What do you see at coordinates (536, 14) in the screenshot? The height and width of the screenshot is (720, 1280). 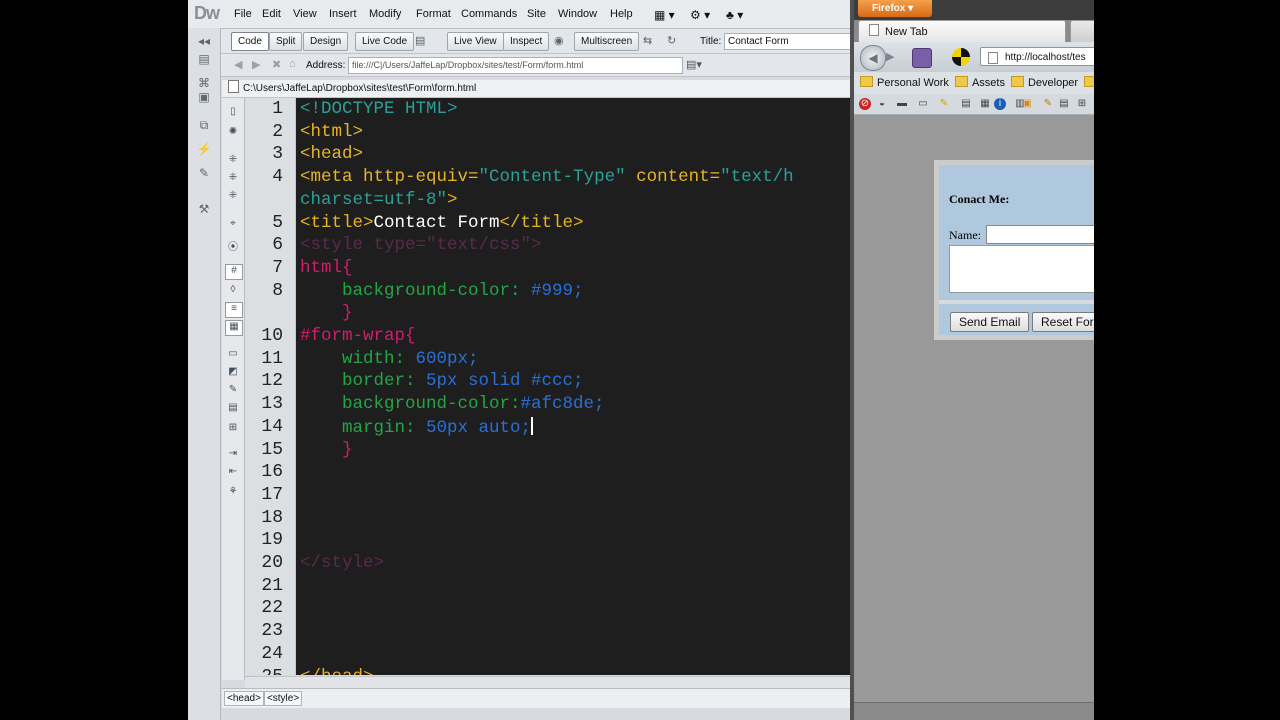 I see `menu-site: Site` at bounding box center [536, 14].